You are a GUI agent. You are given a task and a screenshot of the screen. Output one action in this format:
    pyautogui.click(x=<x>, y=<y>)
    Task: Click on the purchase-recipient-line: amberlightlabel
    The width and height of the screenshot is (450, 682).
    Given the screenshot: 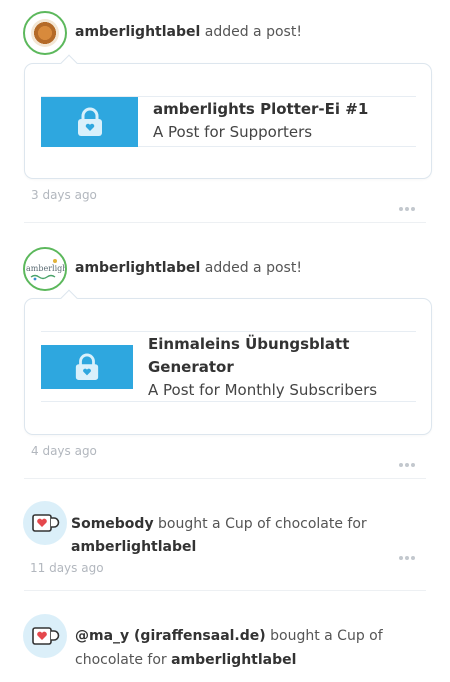 What is the action you would take?
    pyautogui.click(x=133, y=547)
    